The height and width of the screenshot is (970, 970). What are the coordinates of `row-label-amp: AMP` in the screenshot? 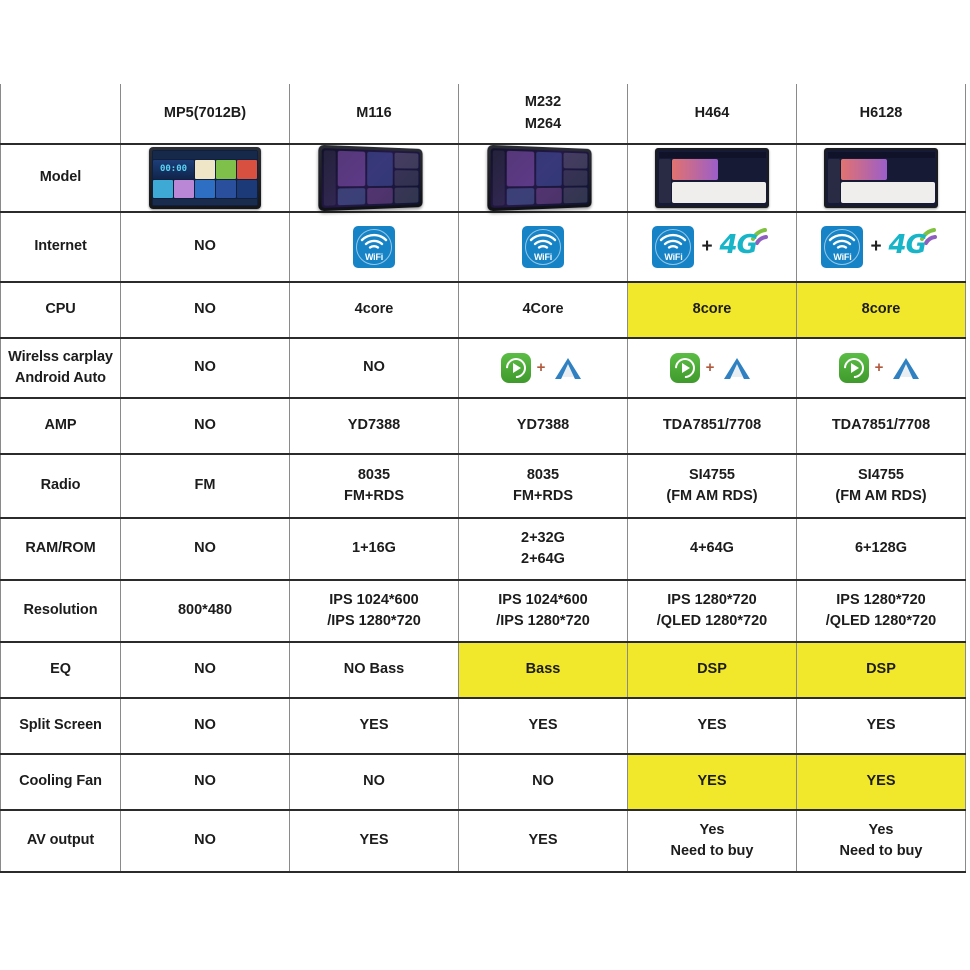 It's located at (60, 426).